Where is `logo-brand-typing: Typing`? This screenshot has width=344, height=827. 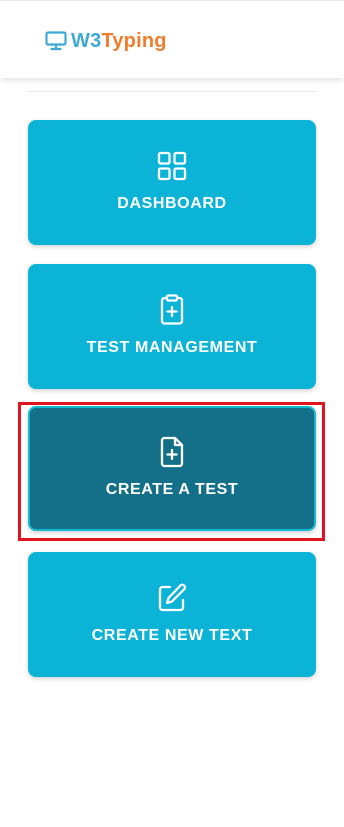
logo-brand-typing: Typing is located at coordinates (134, 41).